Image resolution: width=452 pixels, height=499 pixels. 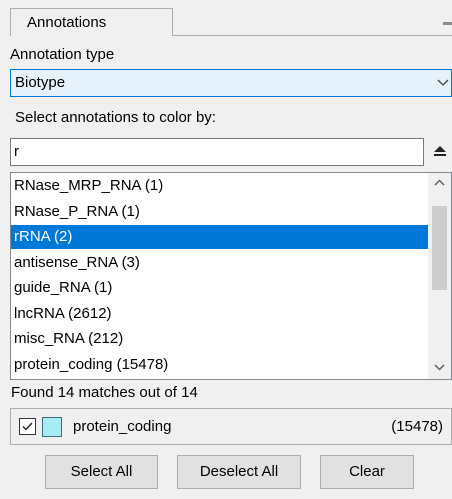 What do you see at coordinates (220, 212) in the screenshot?
I see `list-item: RNase_P_RNA (1)` at bounding box center [220, 212].